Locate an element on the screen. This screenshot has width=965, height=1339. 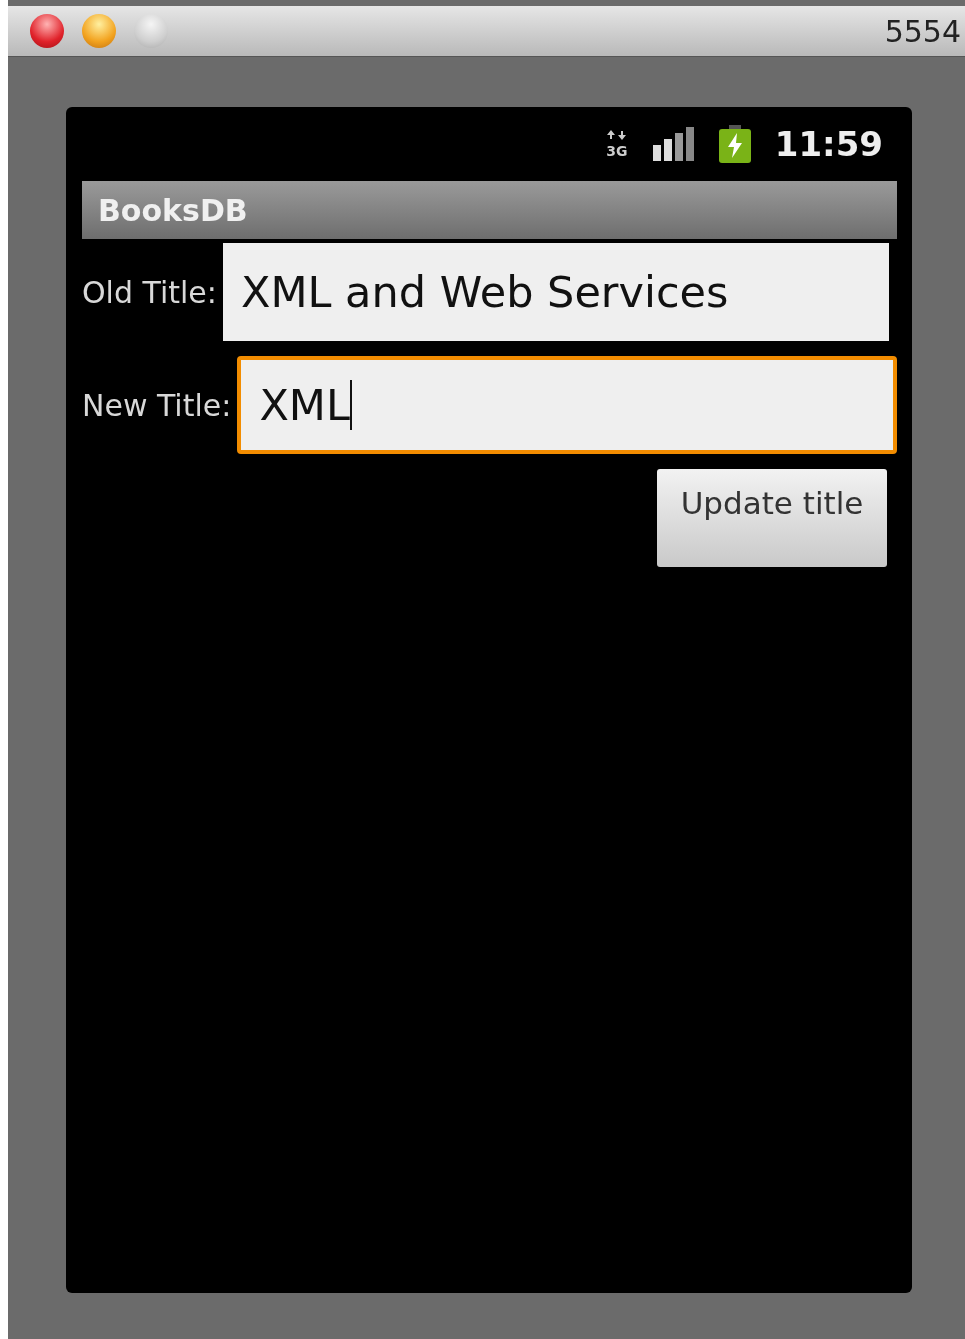
close-button is located at coordinates (47, 31).